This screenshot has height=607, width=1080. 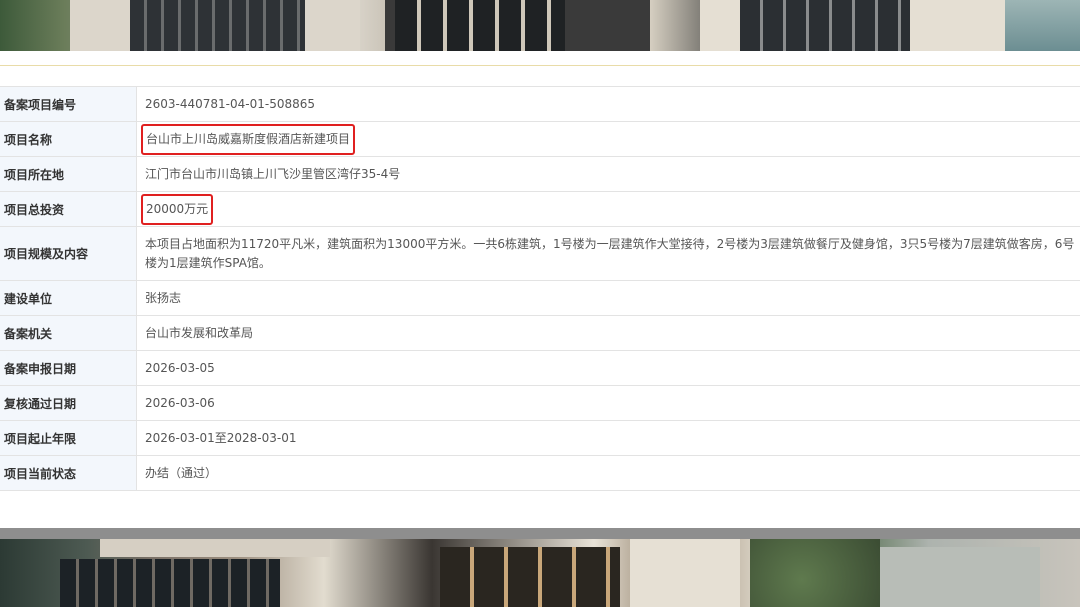 What do you see at coordinates (68, 298) in the screenshot?
I see `row-label: 建设单位` at bounding box center [68, 298].